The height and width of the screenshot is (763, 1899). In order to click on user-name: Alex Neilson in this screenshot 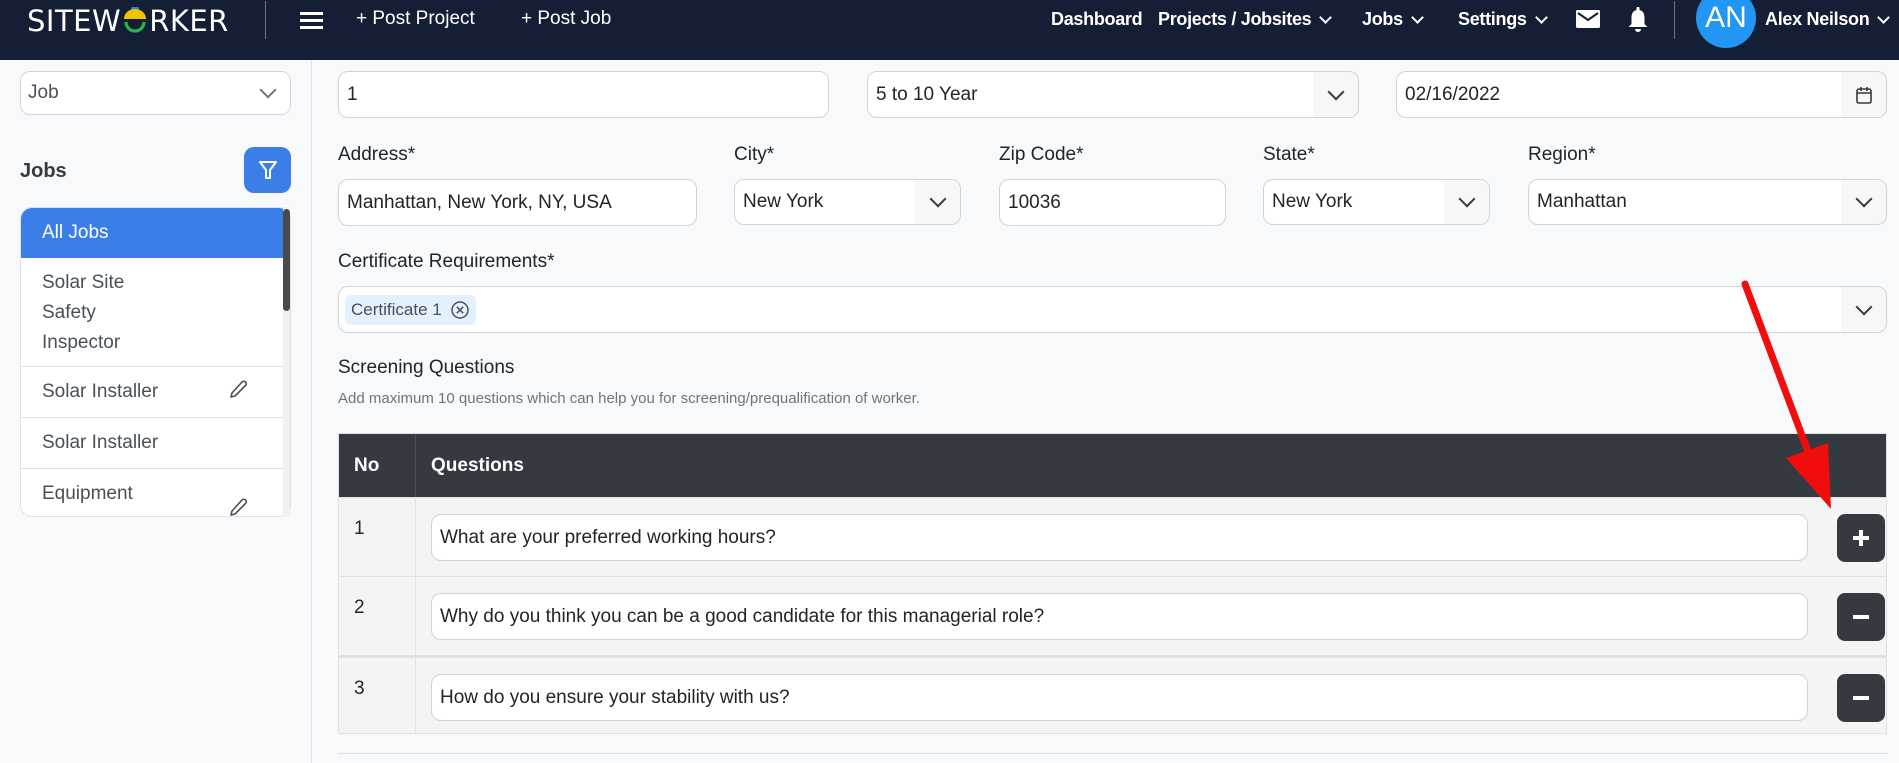, I will do `click(1817, 19)`.